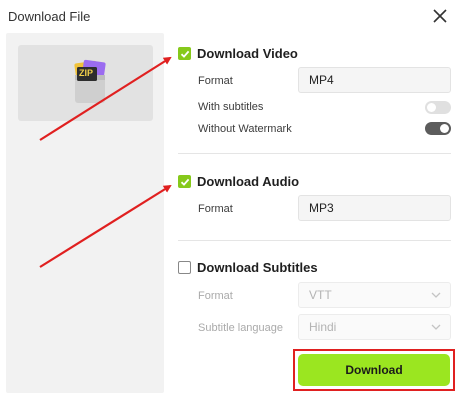 The width and height of the screenshot is (458, 400). Describe the element at coordinates (247, 53) in the screenshot. I see `download-video-label: Download Video` at that location.